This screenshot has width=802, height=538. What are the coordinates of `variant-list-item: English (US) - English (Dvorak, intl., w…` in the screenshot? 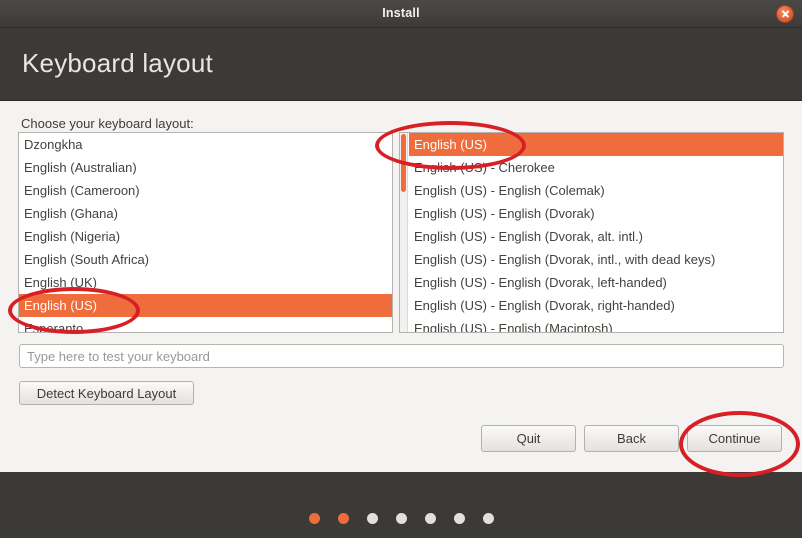 It's located at (596, 259).